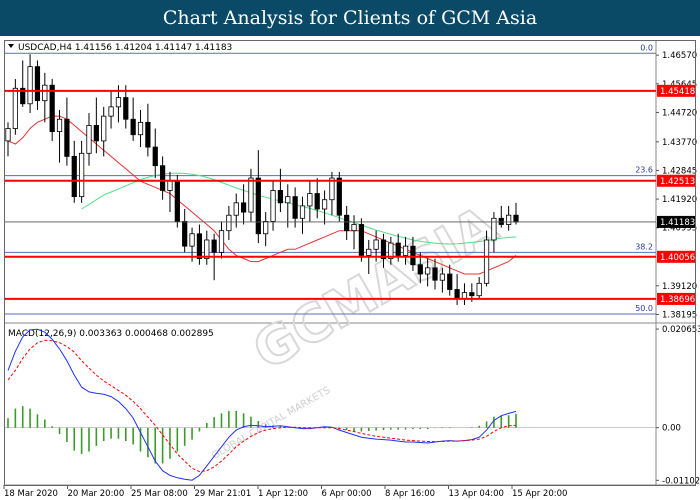 The image size is (700, 500). I want to click on price-axis-label: 1.39120, so click(679, 287).